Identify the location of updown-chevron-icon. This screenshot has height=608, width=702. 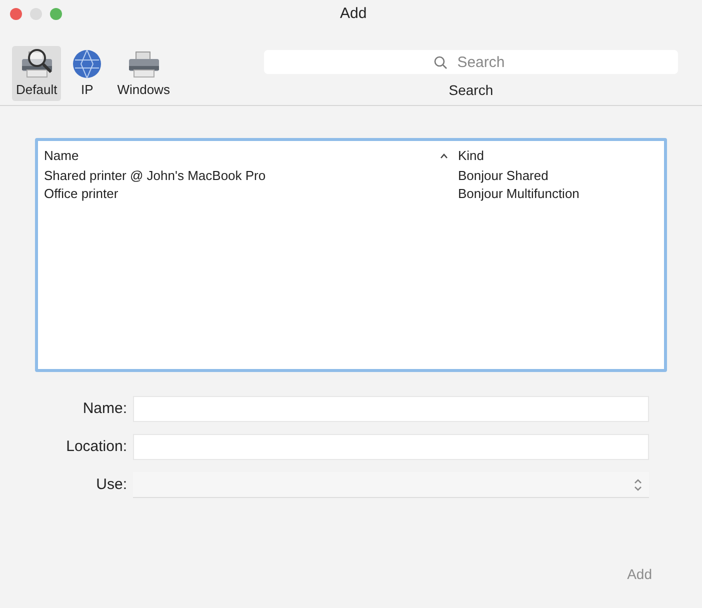
(638, 485).